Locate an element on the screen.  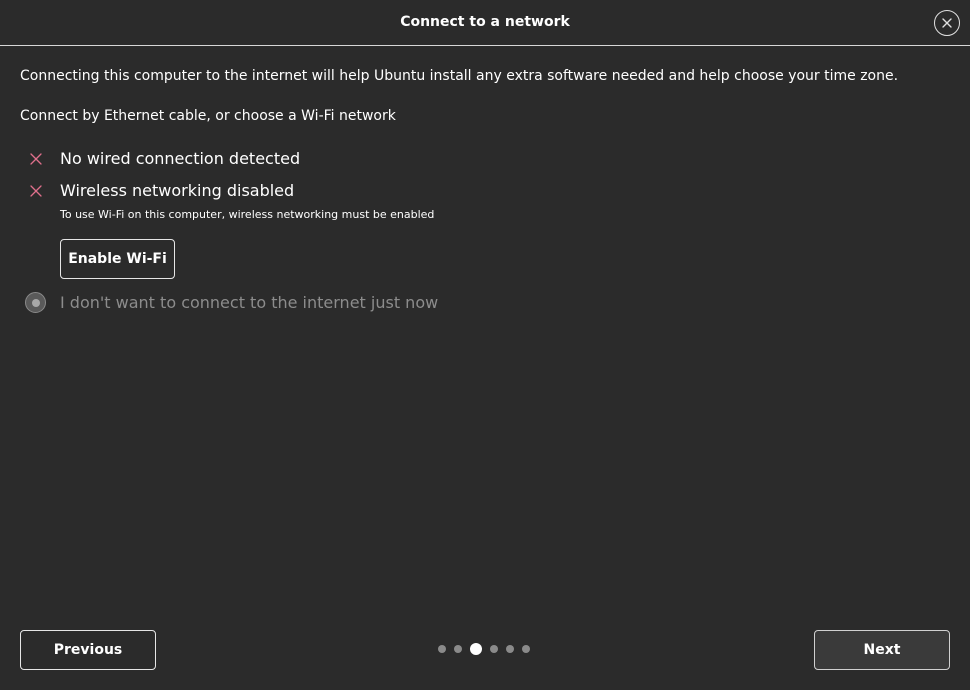
next-button: Next is located at coordinates (882, 650).